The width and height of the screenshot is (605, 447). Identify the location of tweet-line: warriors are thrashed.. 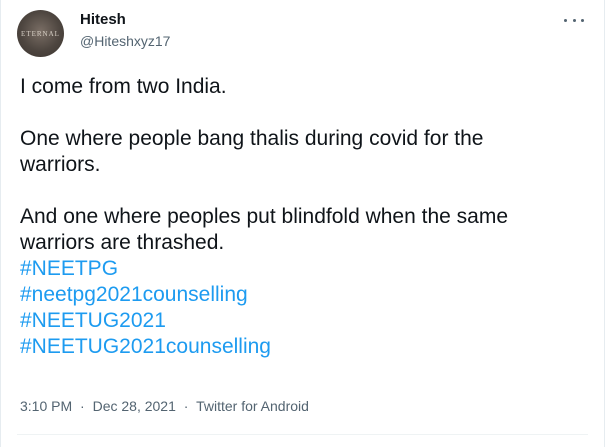
(122, 242).